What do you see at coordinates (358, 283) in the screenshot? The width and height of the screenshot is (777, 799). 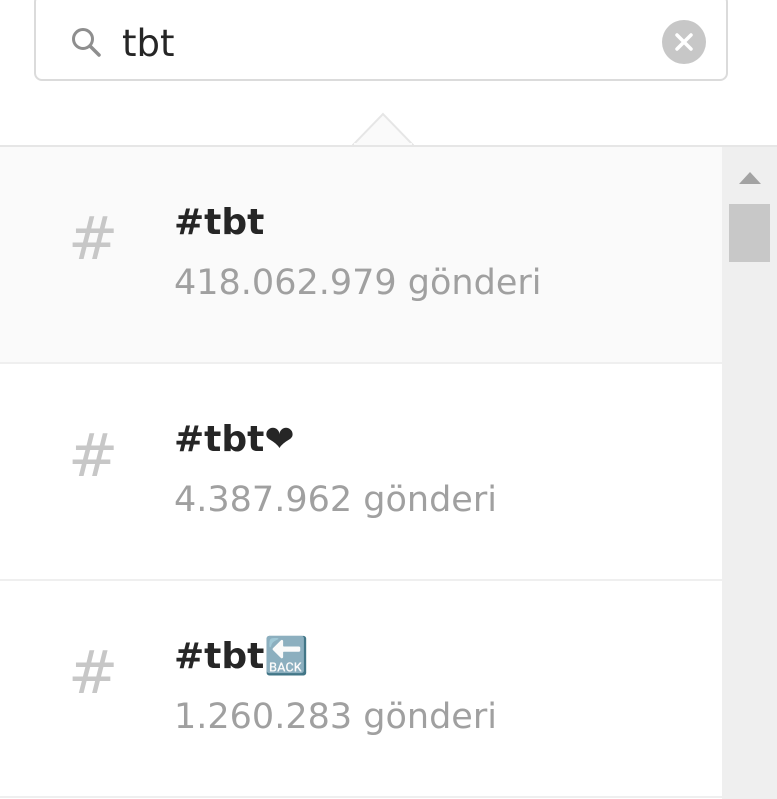 I see `hashtag-post-count: 418.062.979 gönderi` at bounding box center [358, 283].